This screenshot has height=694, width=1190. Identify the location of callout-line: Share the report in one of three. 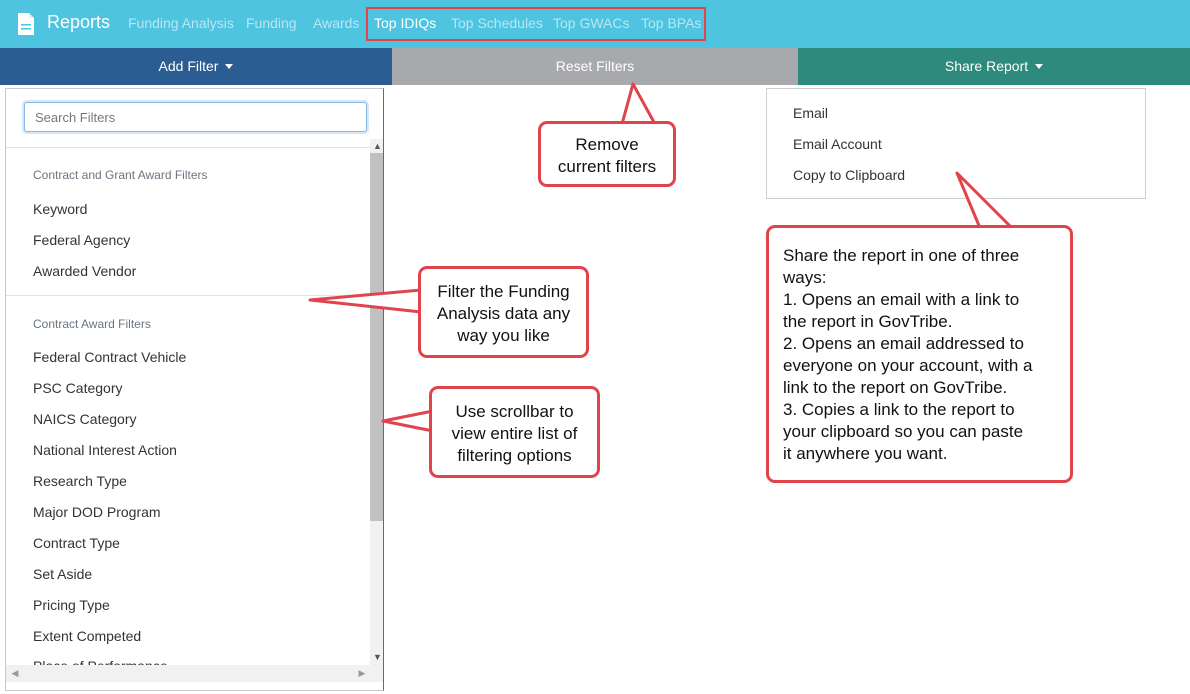
(901, 255).